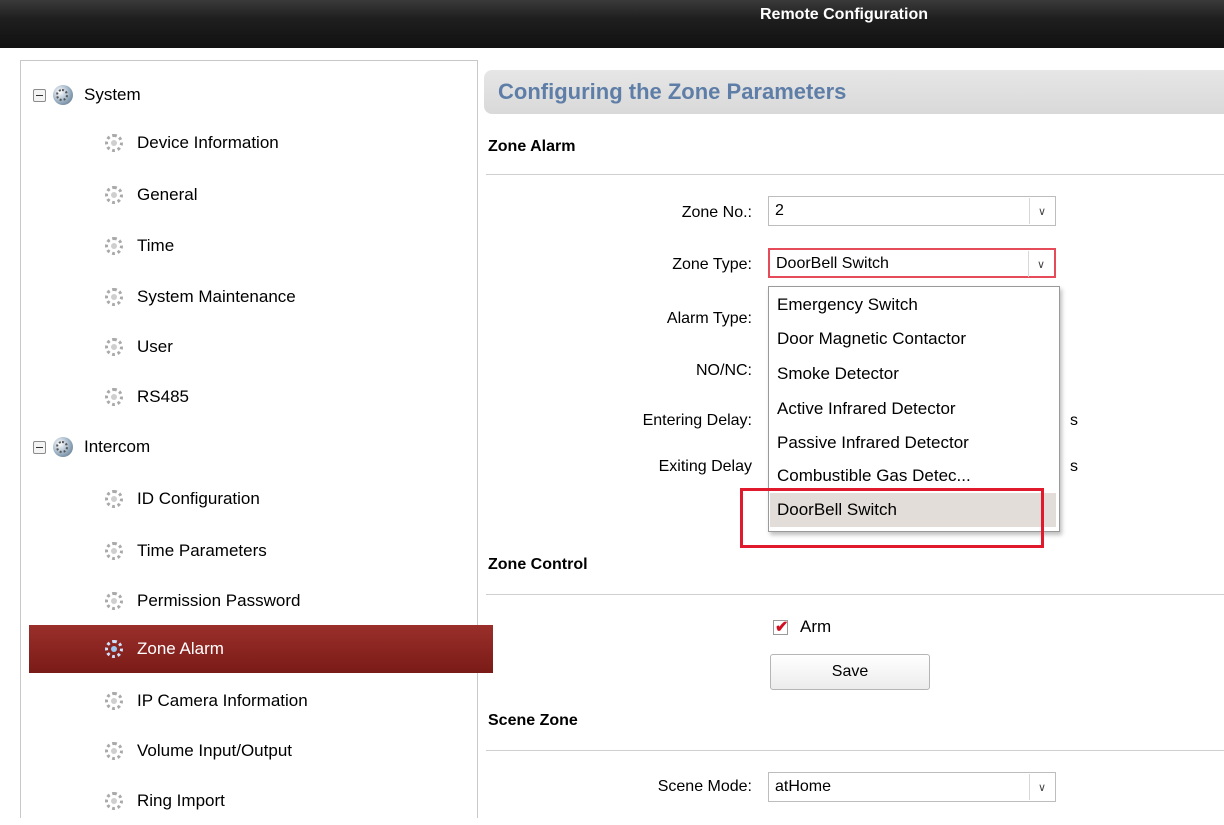 The image size is (1224, 825). What do you see at coordinates (892, 518) in the screenshot?
I see `annotation-highlight-box` at bounding box center [892, 518].